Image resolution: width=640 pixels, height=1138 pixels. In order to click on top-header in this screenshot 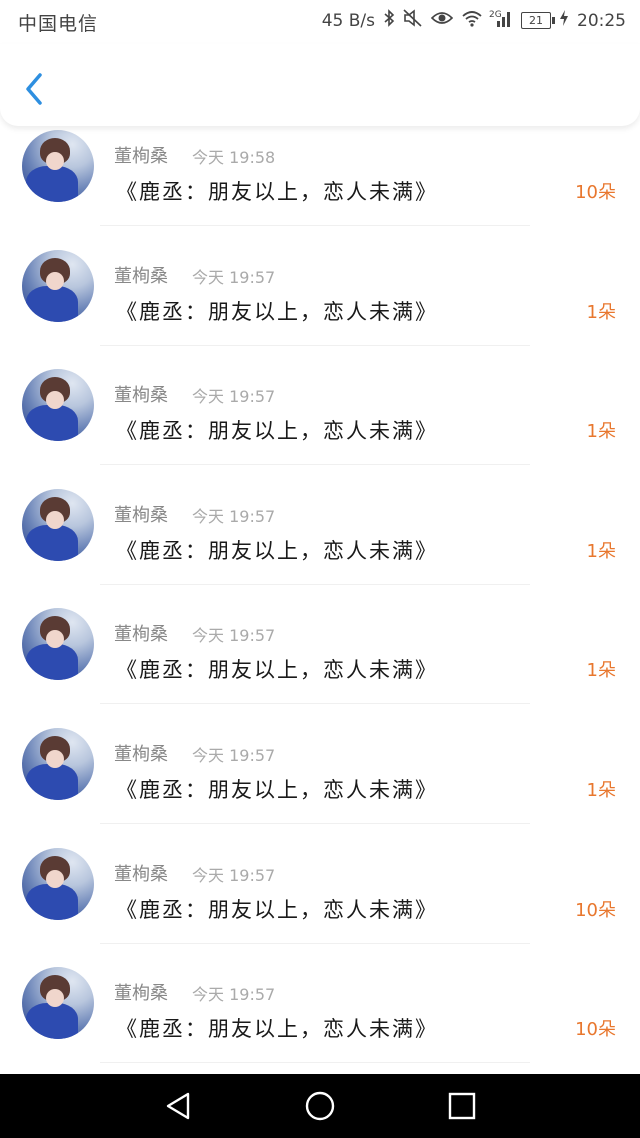, I will do `click(320, 85)`.